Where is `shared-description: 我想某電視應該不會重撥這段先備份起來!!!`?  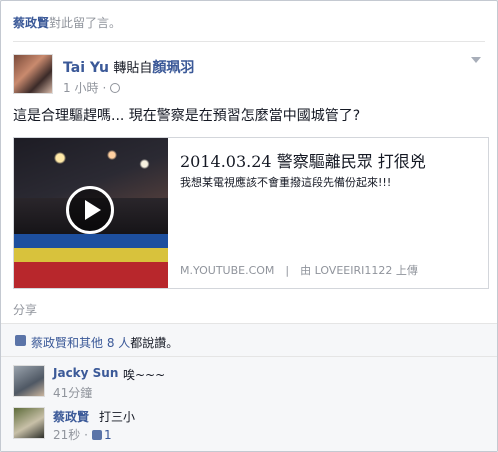
shared-description: 我想某電視應該不會重撥這段先備份起來!!! is located at coordinates (286, 182).